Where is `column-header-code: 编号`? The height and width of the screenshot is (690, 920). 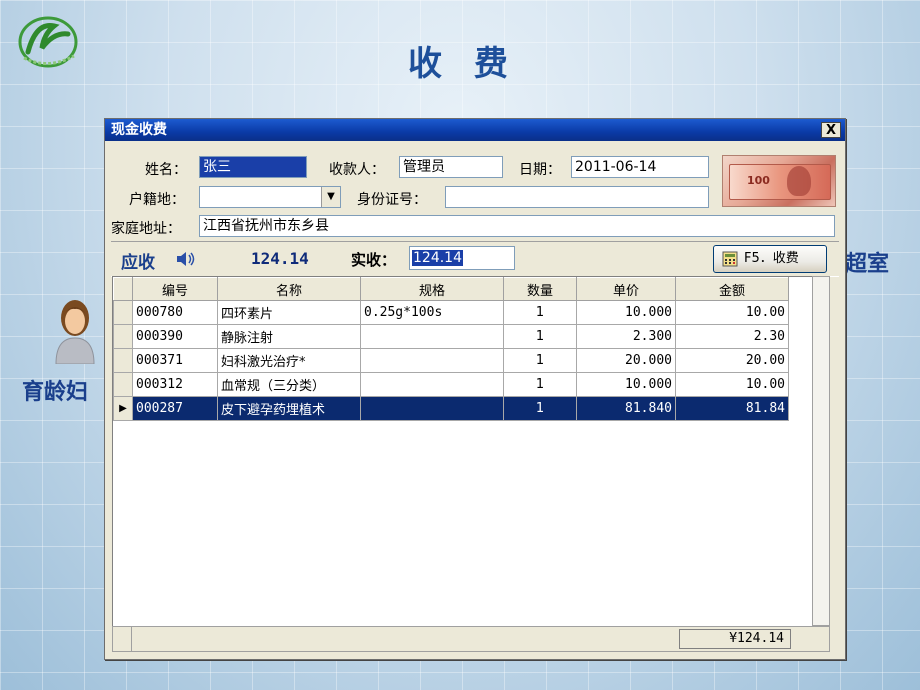 column-header-code: 编号 is located at coordinates (175, 289).